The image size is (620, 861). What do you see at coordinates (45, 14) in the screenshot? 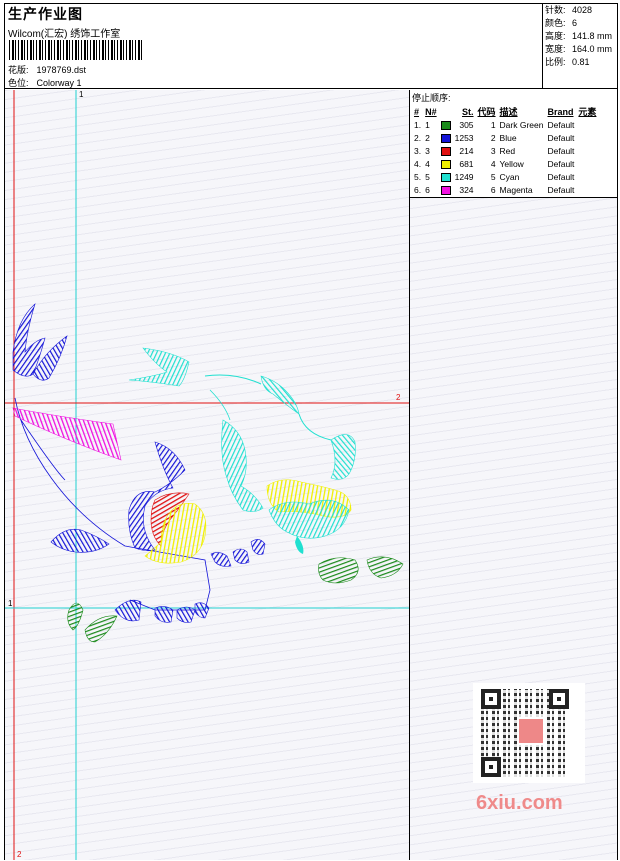
I see `worksheet-title: 生产作业图` at bounding box center [45, 14].